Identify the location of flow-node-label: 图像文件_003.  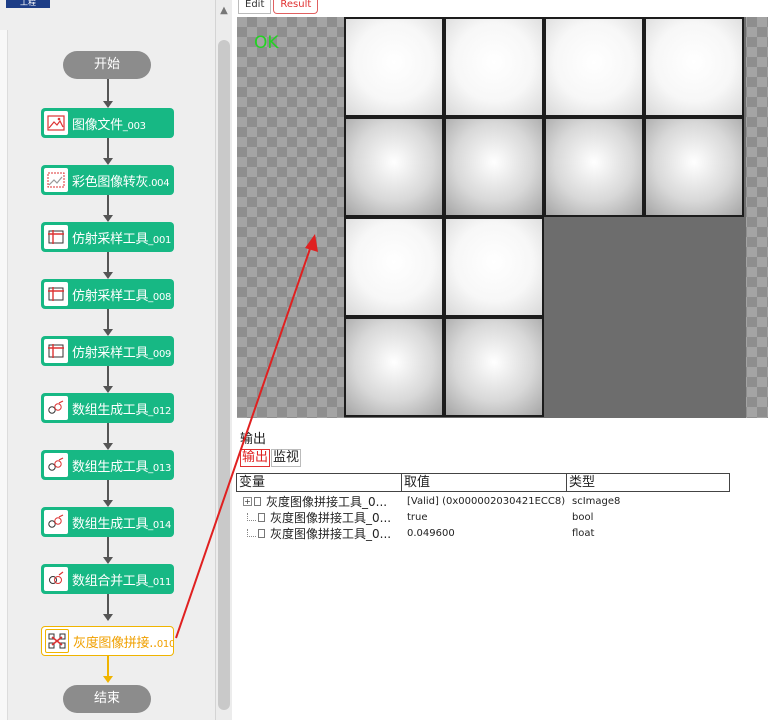
(109, 125).